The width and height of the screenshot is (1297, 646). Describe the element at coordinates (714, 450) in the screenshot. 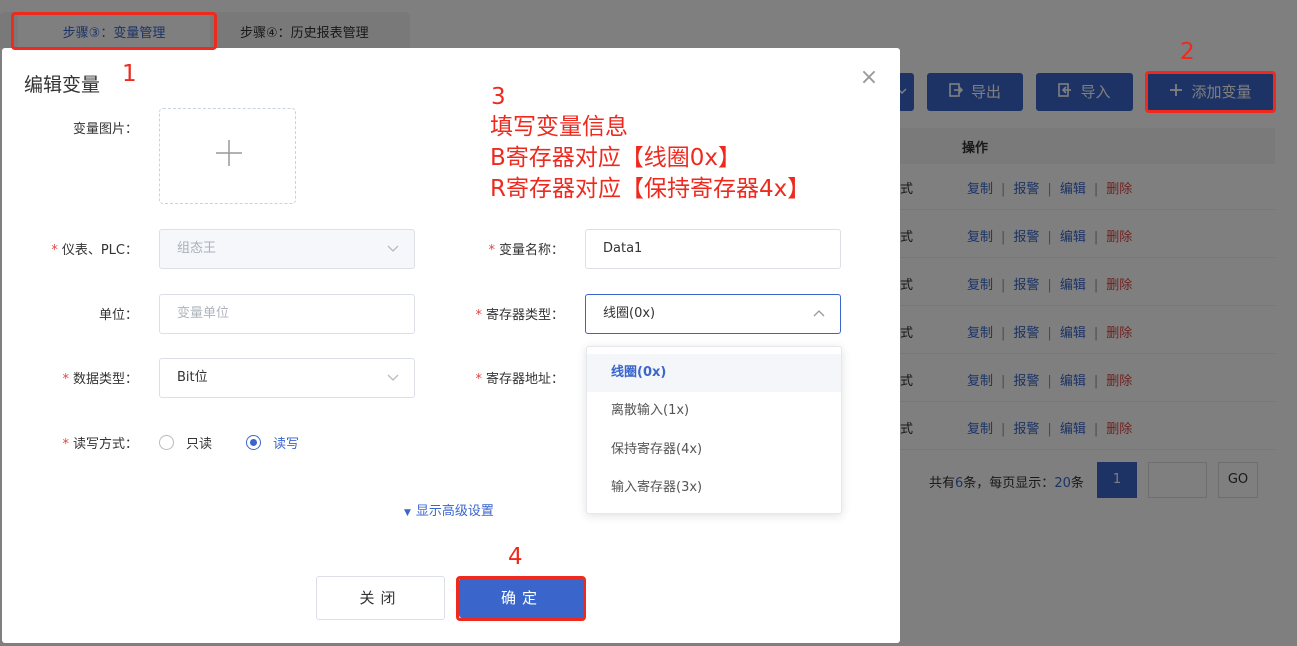

I see `option-holding-register: 保持寄存器(4x)` at that location.